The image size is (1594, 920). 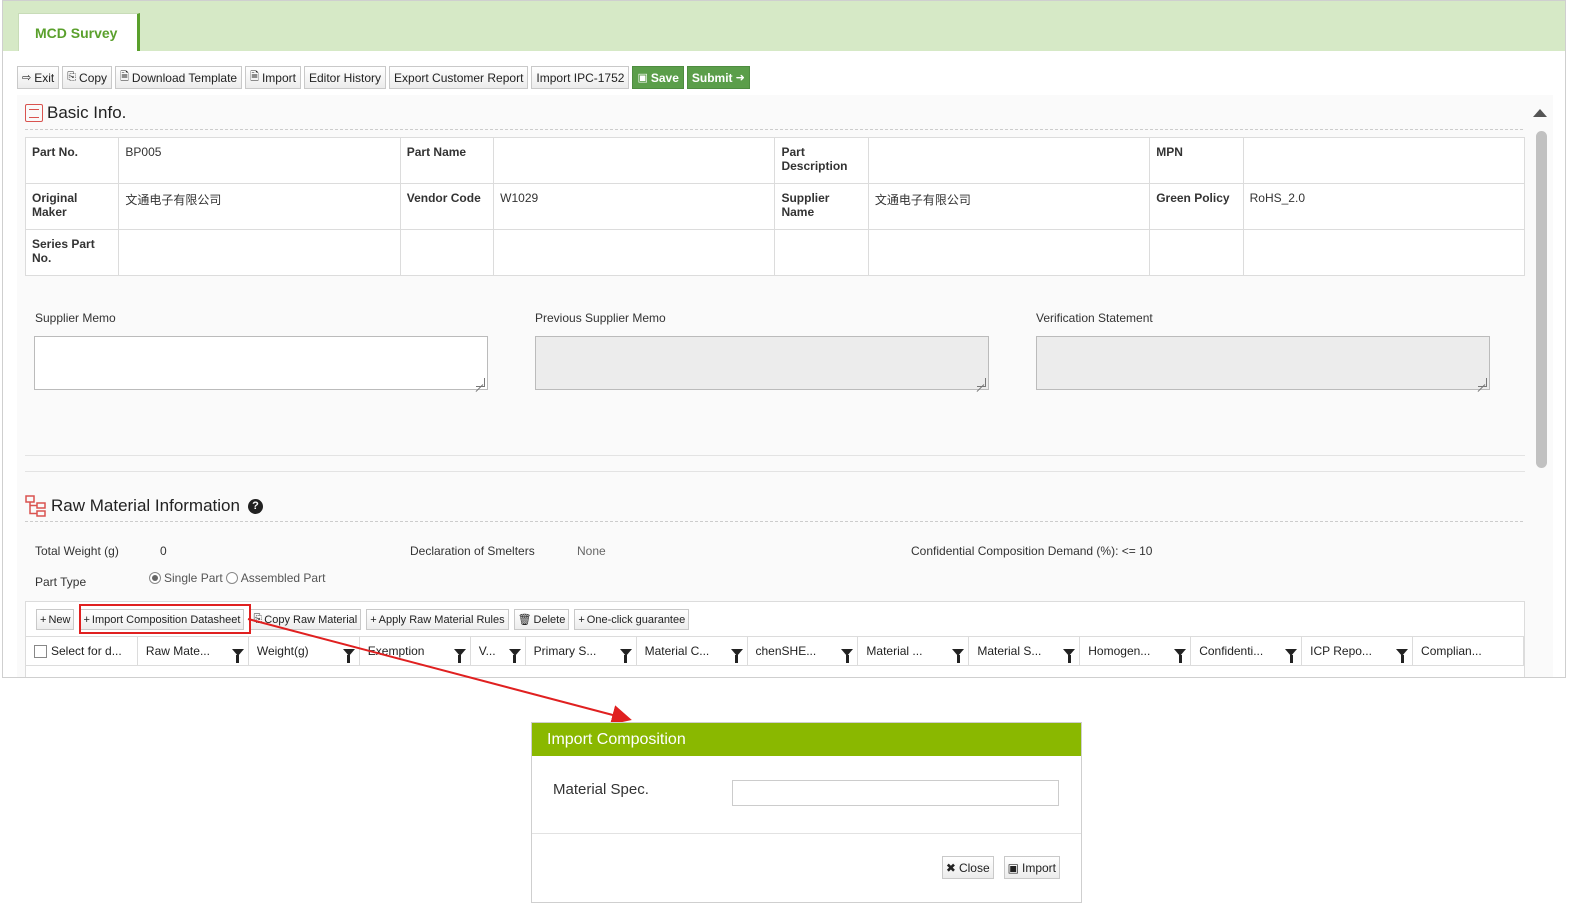 I want to click on green-policy-link: RoHS_2.0, so click(x=1384, y=206).